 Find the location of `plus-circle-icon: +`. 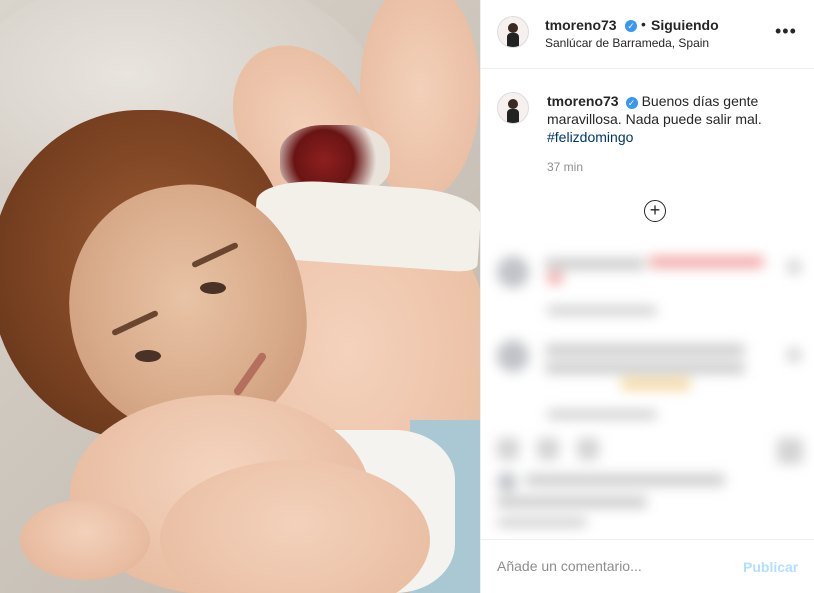

plus-circle-icon: + is located at coordinates (655, 211).